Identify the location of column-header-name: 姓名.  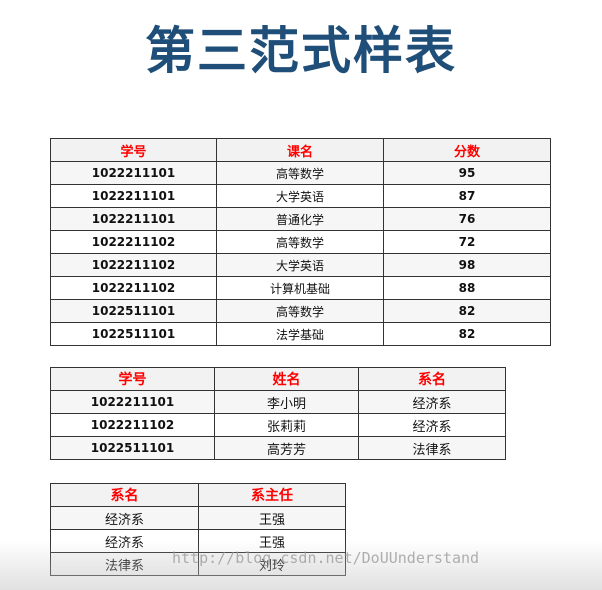
(286, 379).